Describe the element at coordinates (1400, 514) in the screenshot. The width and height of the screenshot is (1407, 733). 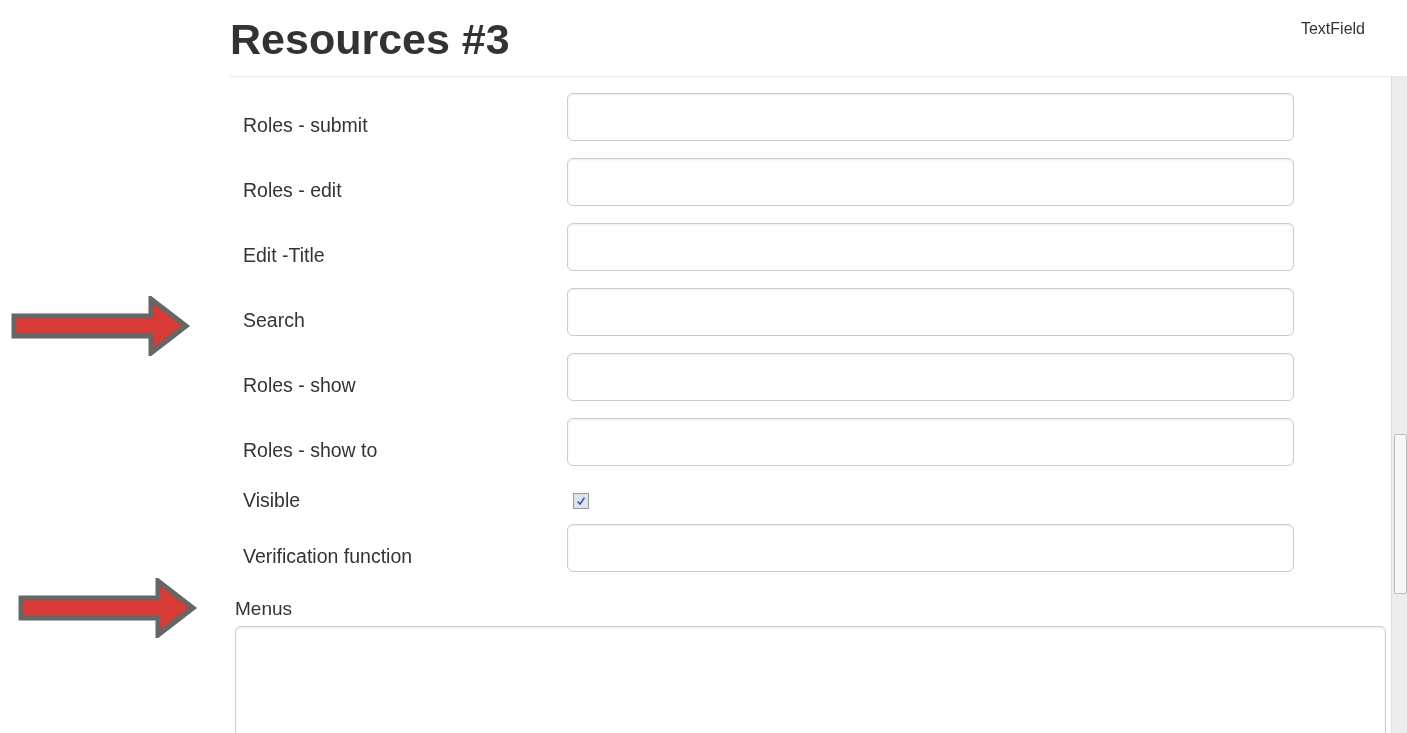
I see `scrollbar-thumb` at that location.